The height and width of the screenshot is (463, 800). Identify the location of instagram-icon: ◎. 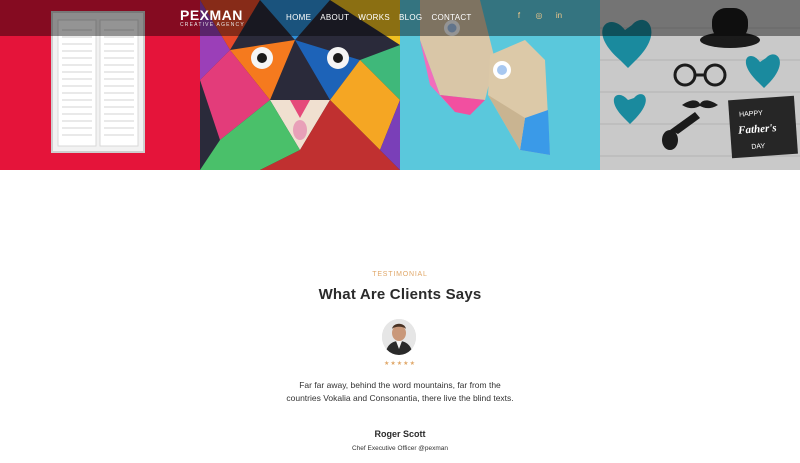
(539, 16).